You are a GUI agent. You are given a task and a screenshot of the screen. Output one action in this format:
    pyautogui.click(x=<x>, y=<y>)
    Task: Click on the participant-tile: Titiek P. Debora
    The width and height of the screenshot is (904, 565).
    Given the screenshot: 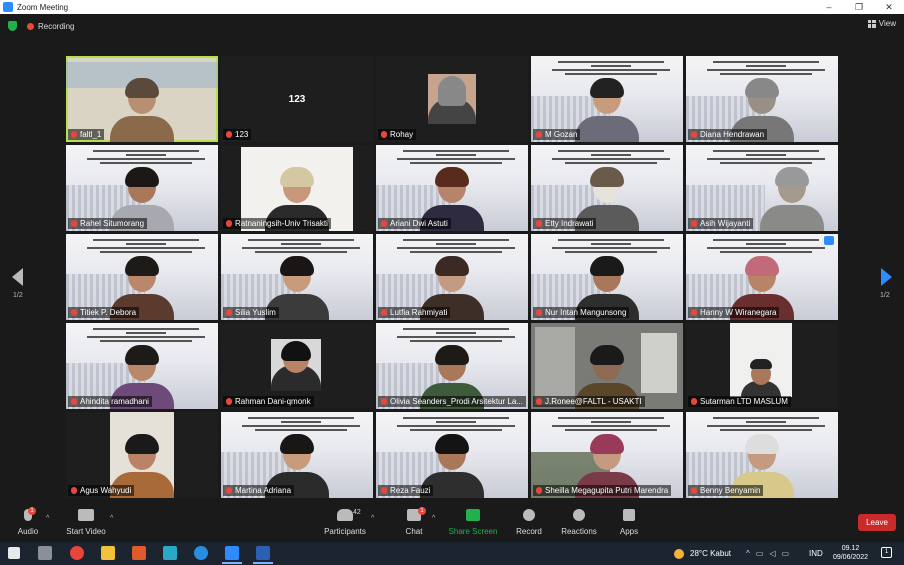 What is the action you would take?
    pyautogui.click(x=142, y=277)
    